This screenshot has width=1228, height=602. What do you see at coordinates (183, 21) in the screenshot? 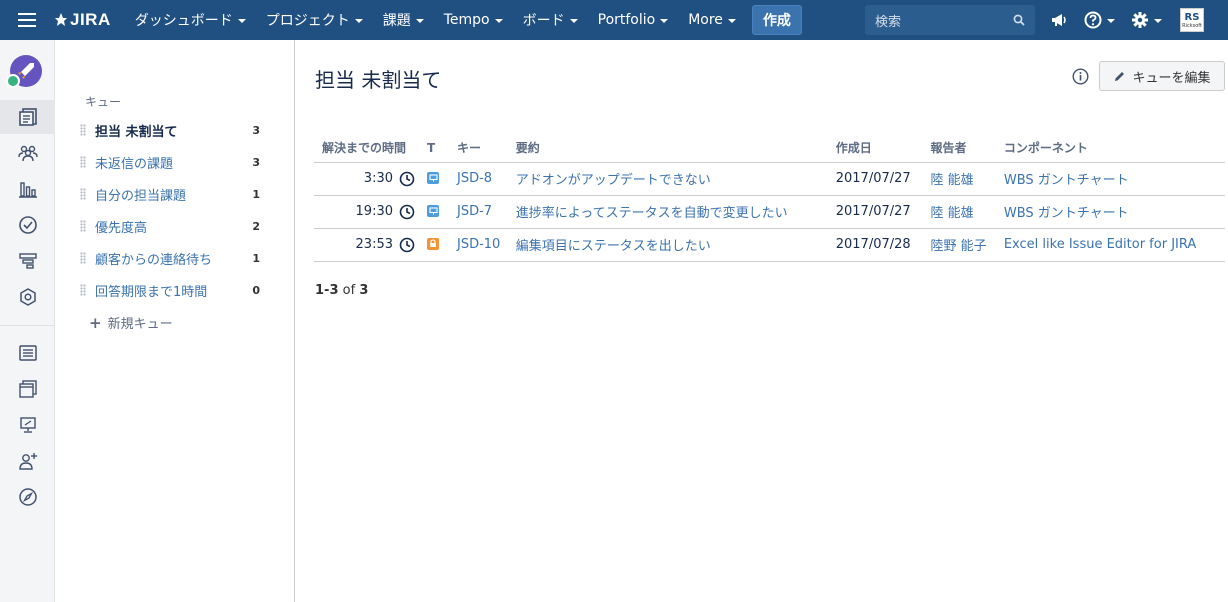
I see `nav-dashboard-label: ダッシュボード` at bounding box center [183, 21].